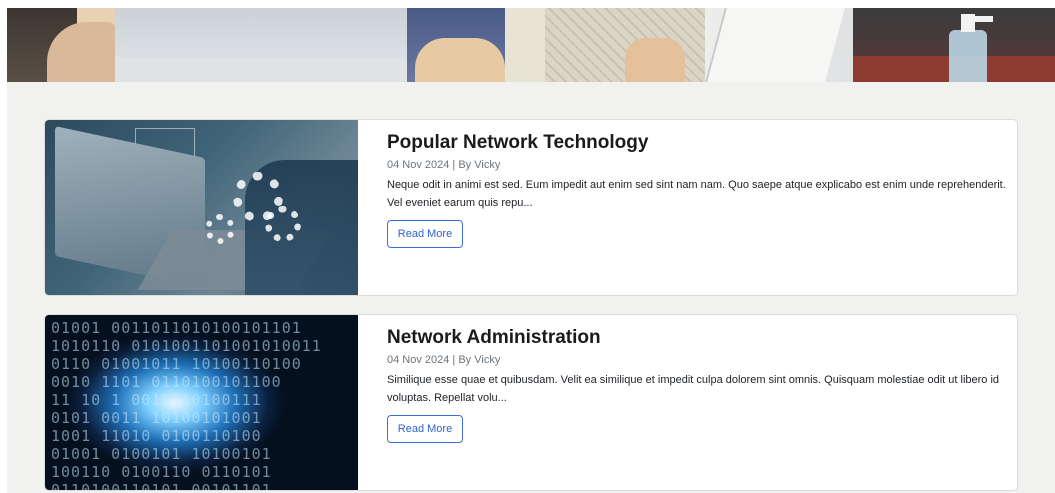  I want to click on page-left-edge, so click(3, 246).